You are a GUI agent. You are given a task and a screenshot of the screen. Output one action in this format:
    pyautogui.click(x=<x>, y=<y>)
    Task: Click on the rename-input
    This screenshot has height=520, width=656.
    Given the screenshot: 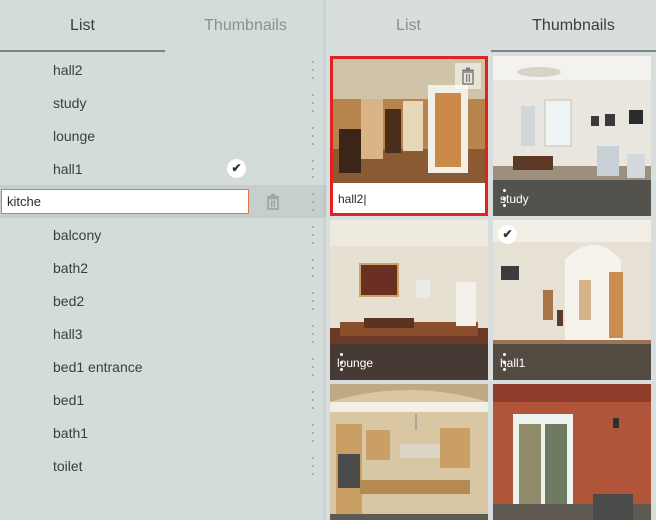 What is the action you would take?
    pyautogui.click(x=125, y=201)
    